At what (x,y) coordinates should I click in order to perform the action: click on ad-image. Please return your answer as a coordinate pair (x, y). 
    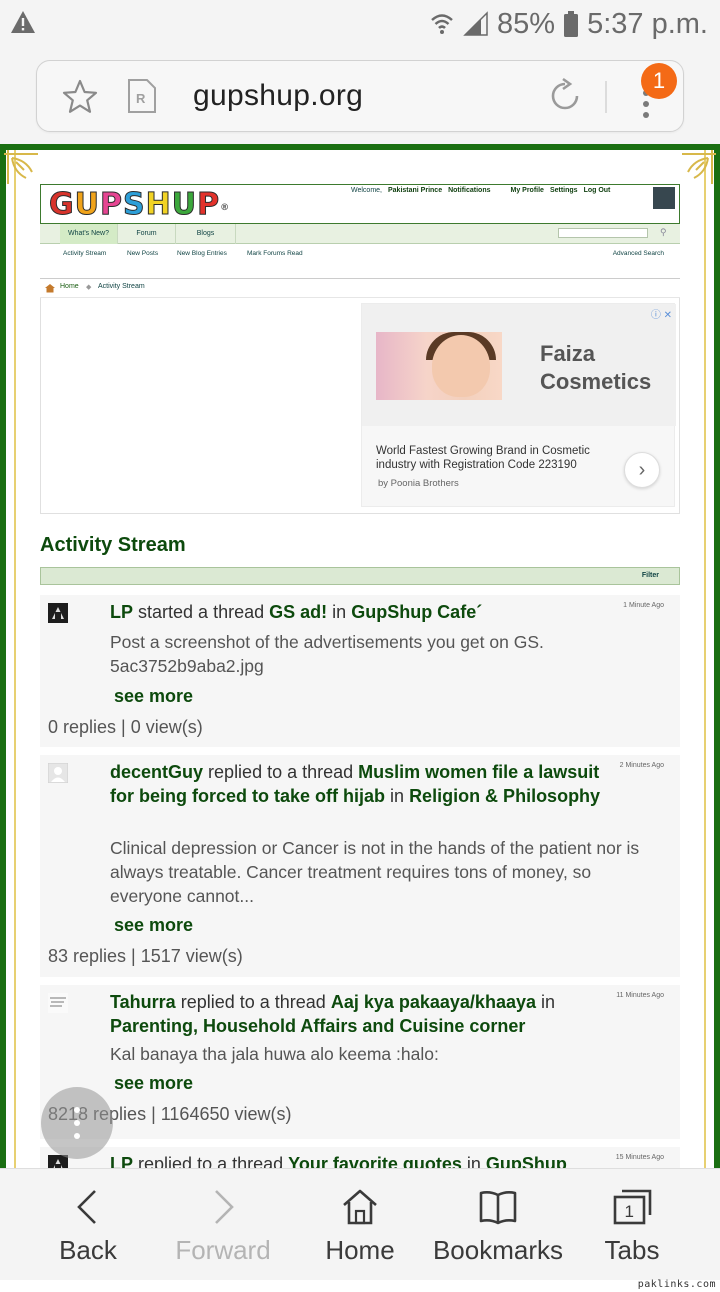
    Looking at the image, I should click on (439, 366).